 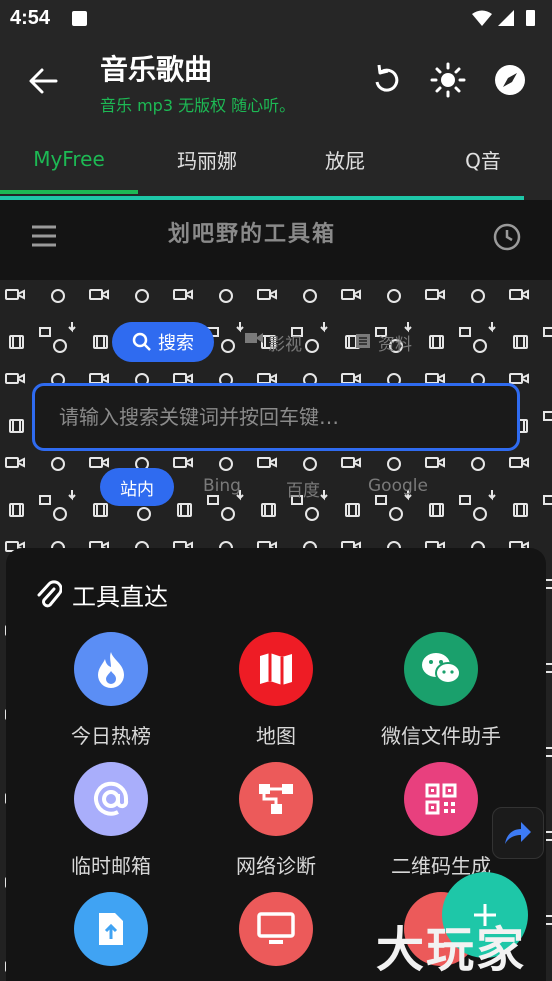 I want to click on wechat-icon, so click(x=441, y=669).